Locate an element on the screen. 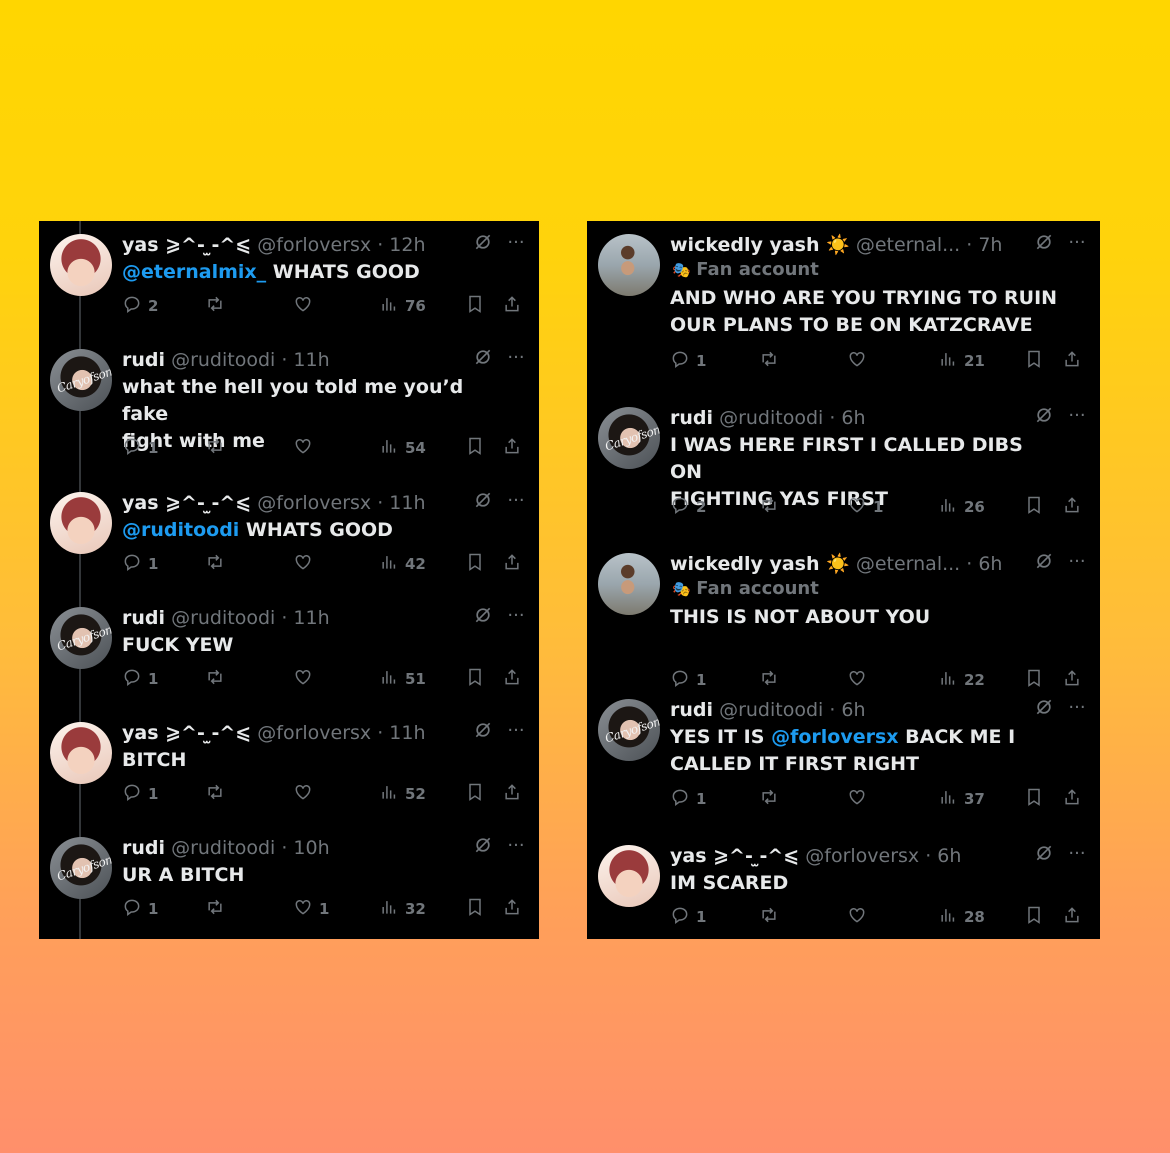  views-button: 51 is located at coordinates (402, 679).